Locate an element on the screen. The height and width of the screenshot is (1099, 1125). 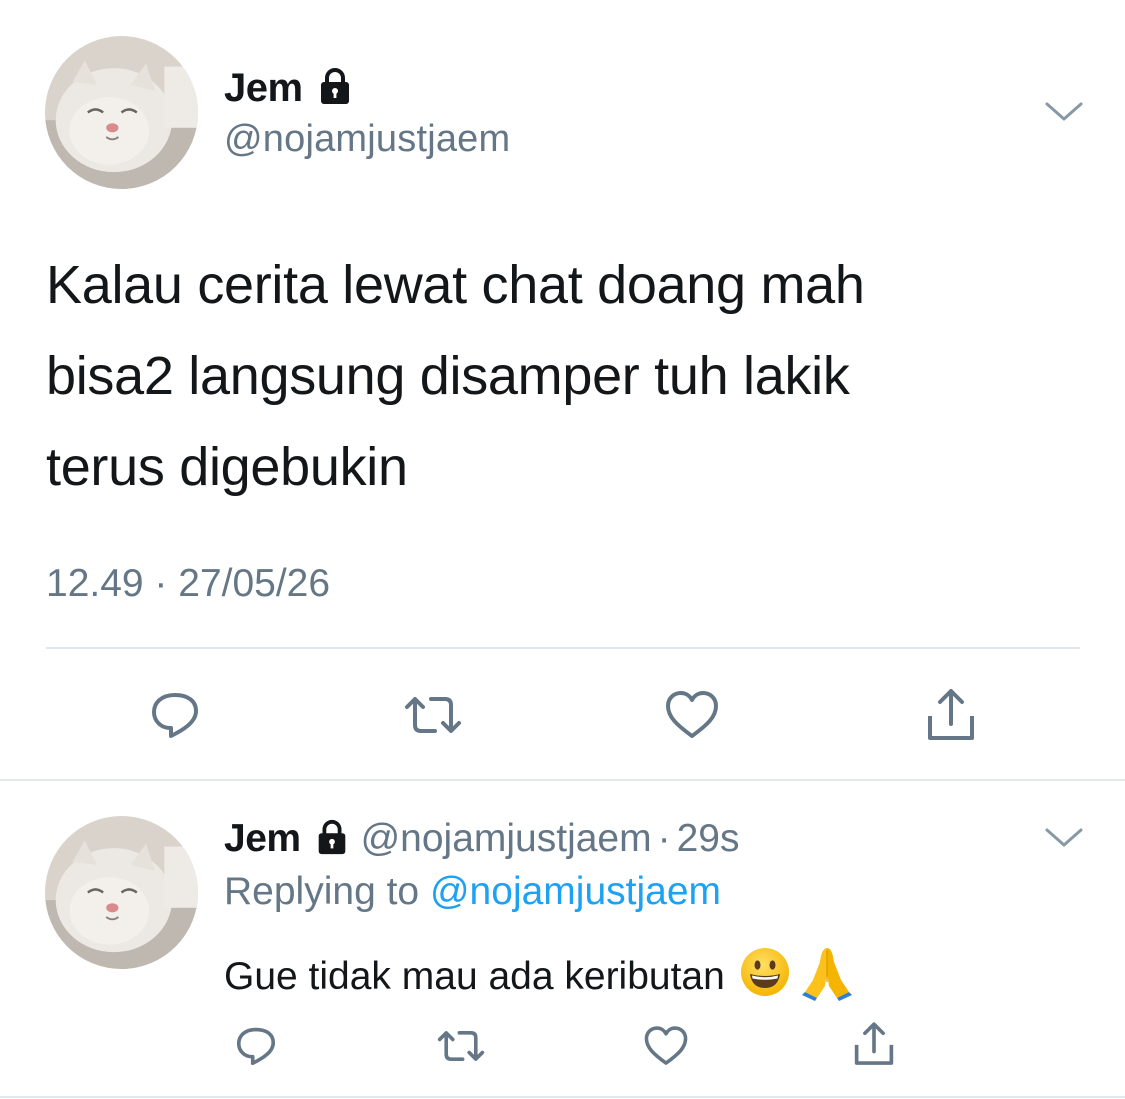
tweet-timestamp: 12.49 · 27/05/26 is located at coordinates (188, 584).